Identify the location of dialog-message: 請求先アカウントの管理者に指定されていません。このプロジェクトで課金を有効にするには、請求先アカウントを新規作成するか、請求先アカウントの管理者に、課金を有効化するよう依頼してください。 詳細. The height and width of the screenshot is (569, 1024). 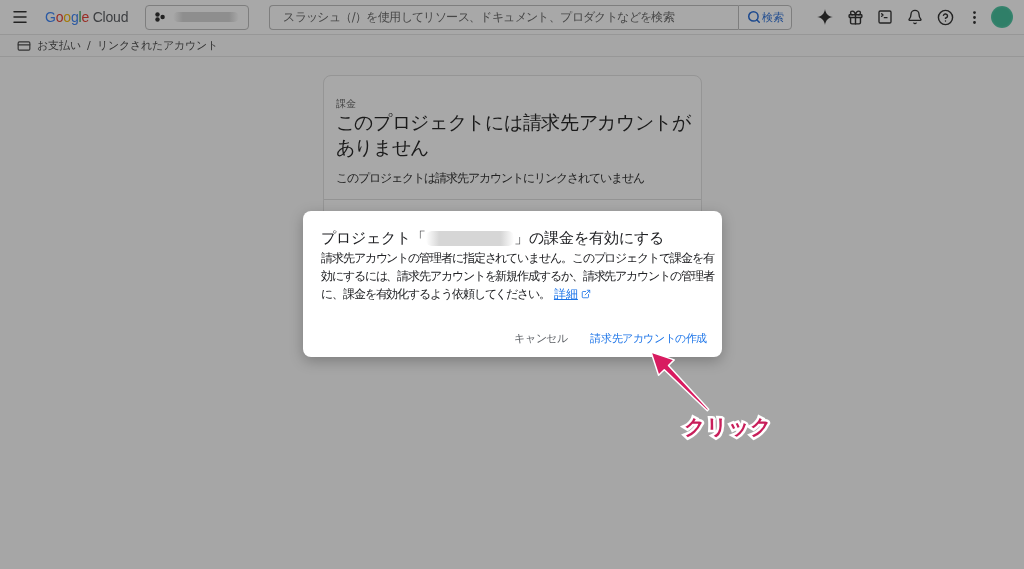
(518, 276).